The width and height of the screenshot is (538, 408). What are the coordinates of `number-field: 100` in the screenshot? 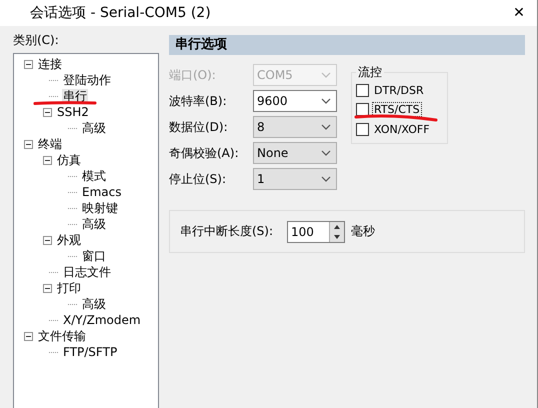 It's located at (316, 231).